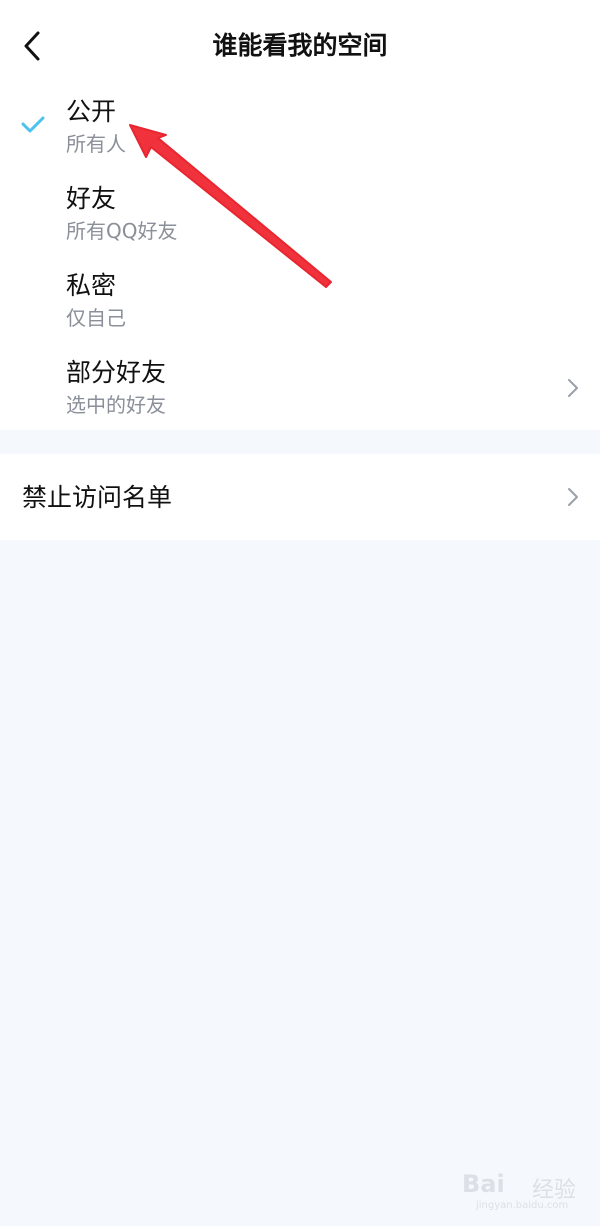  Describe the element at coordinates (300, 442) in the screenshot. I see `section-divider` at that location.